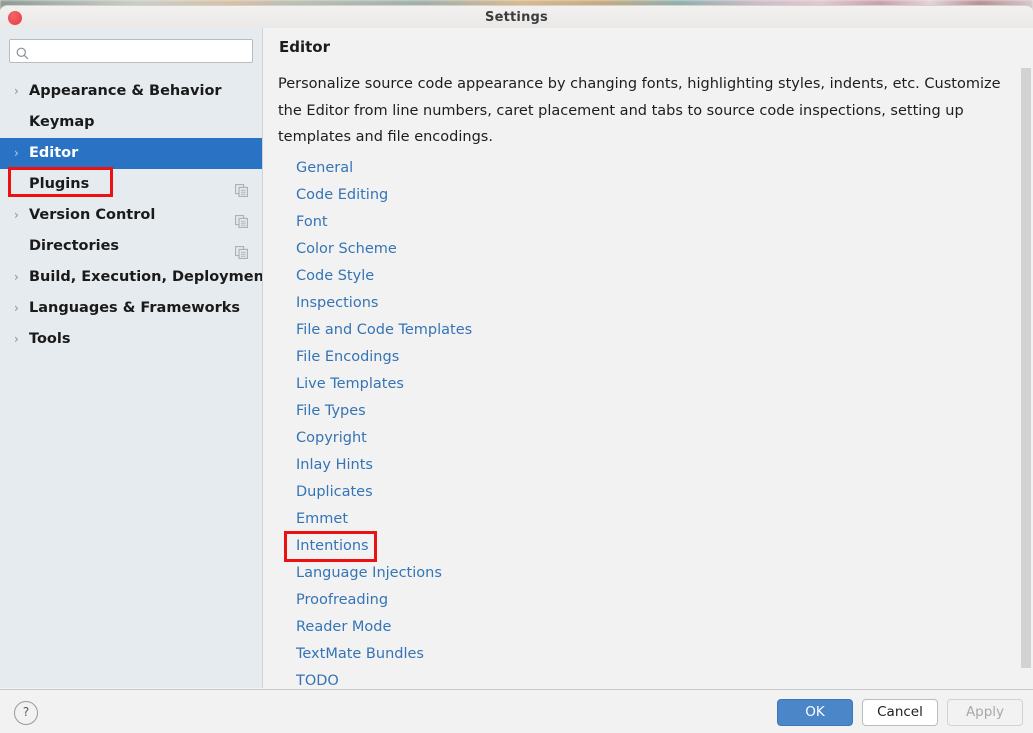 The image size is (1033, 733). What do you see at coordinates (646, 384) in the screenshot?
I see `link-live-templates: Live Templates` at bounding box center [646, 384].